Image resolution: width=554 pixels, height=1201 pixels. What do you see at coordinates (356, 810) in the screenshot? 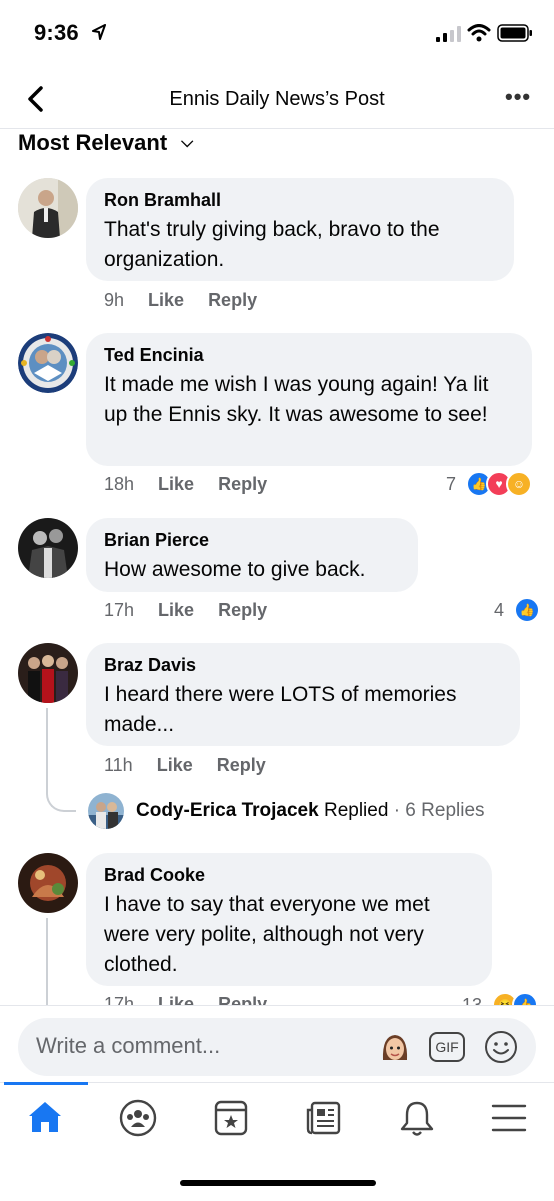
I see `replied-label: Replied` at bounding box center [356, 810].